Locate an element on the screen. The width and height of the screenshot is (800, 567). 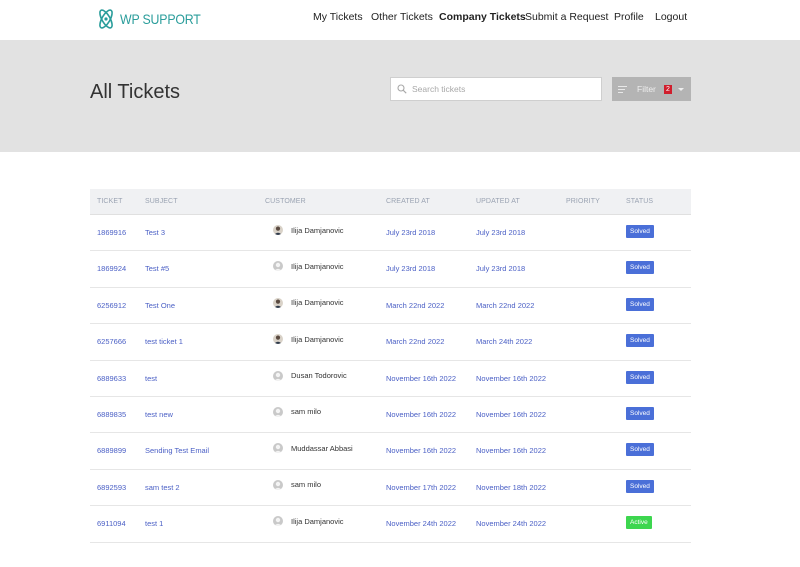
customer-cell: Dusan Todorovic is located at coordinates (306, 375).